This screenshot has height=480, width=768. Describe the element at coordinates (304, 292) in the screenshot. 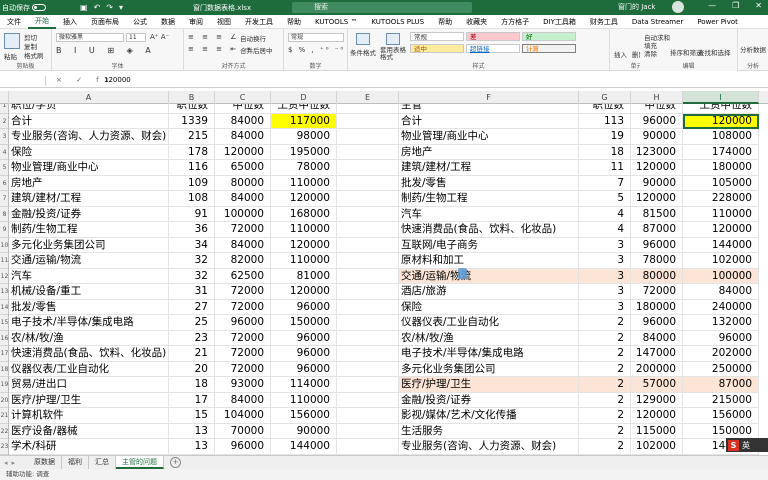

I see `cell-d: 120000` at that location.